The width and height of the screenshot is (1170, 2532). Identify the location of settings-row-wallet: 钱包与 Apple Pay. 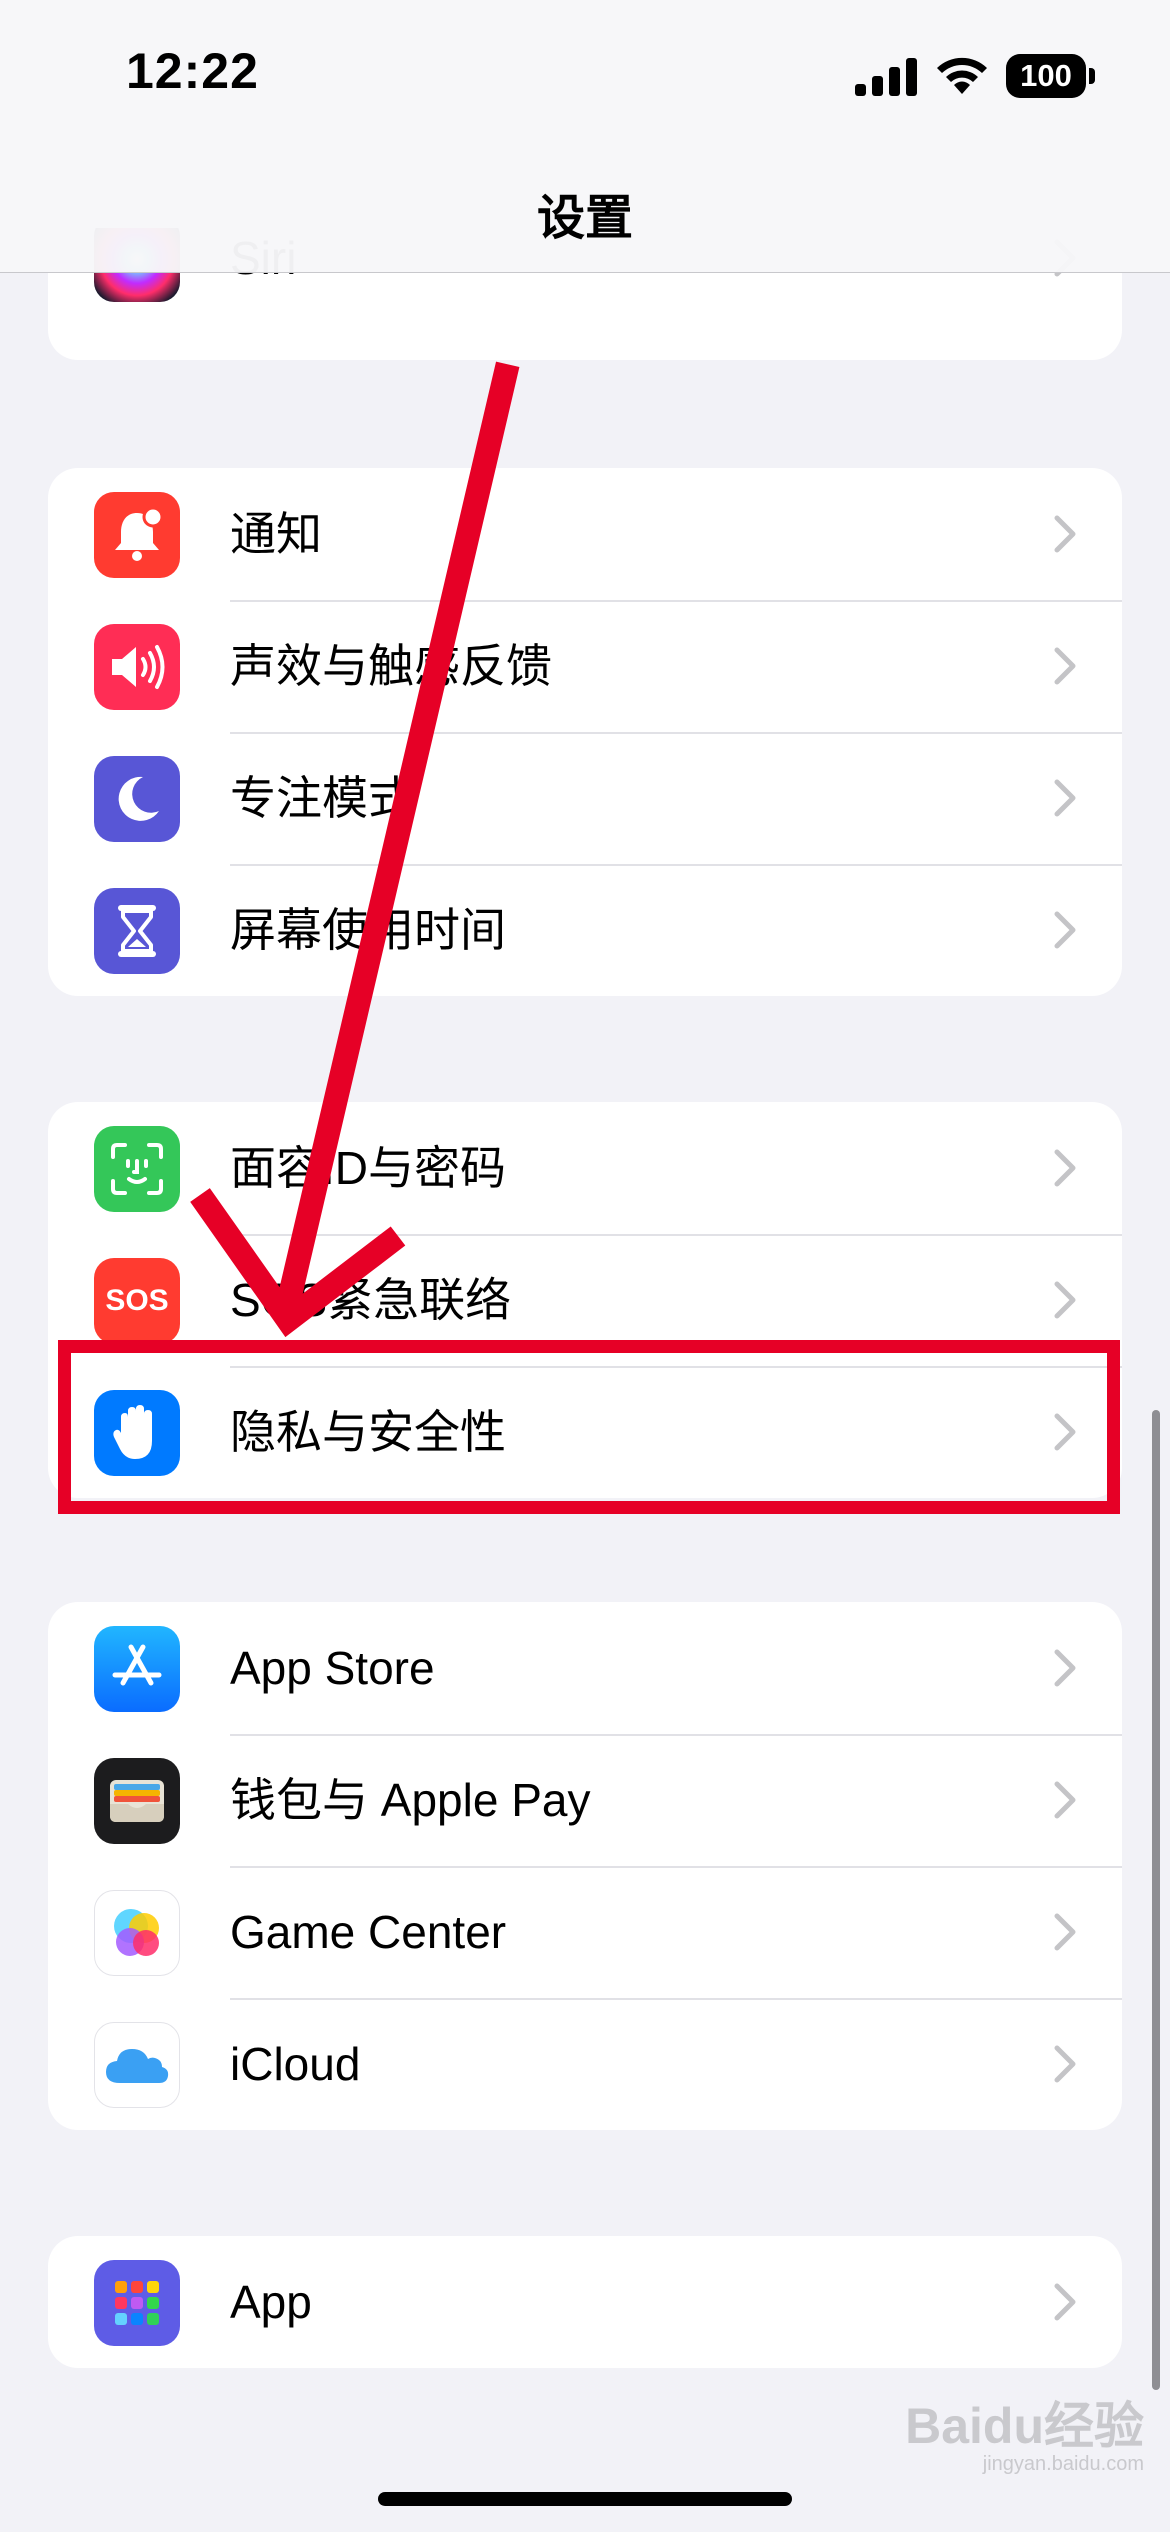
(585, 1800).